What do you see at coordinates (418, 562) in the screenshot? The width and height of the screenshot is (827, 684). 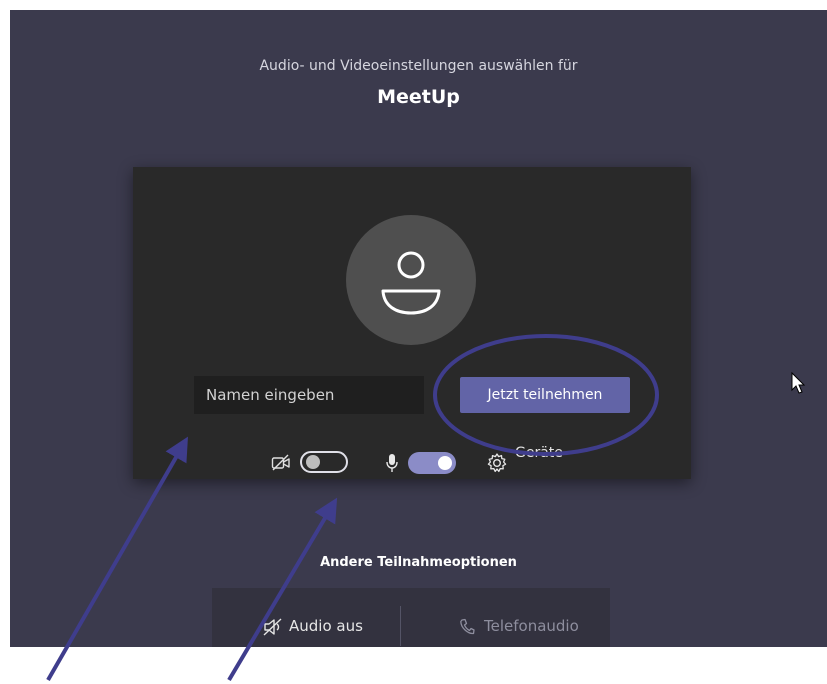 I see `other-options-heading: Andere Teilnahmeoptionen` at bounding box center [418, 562].